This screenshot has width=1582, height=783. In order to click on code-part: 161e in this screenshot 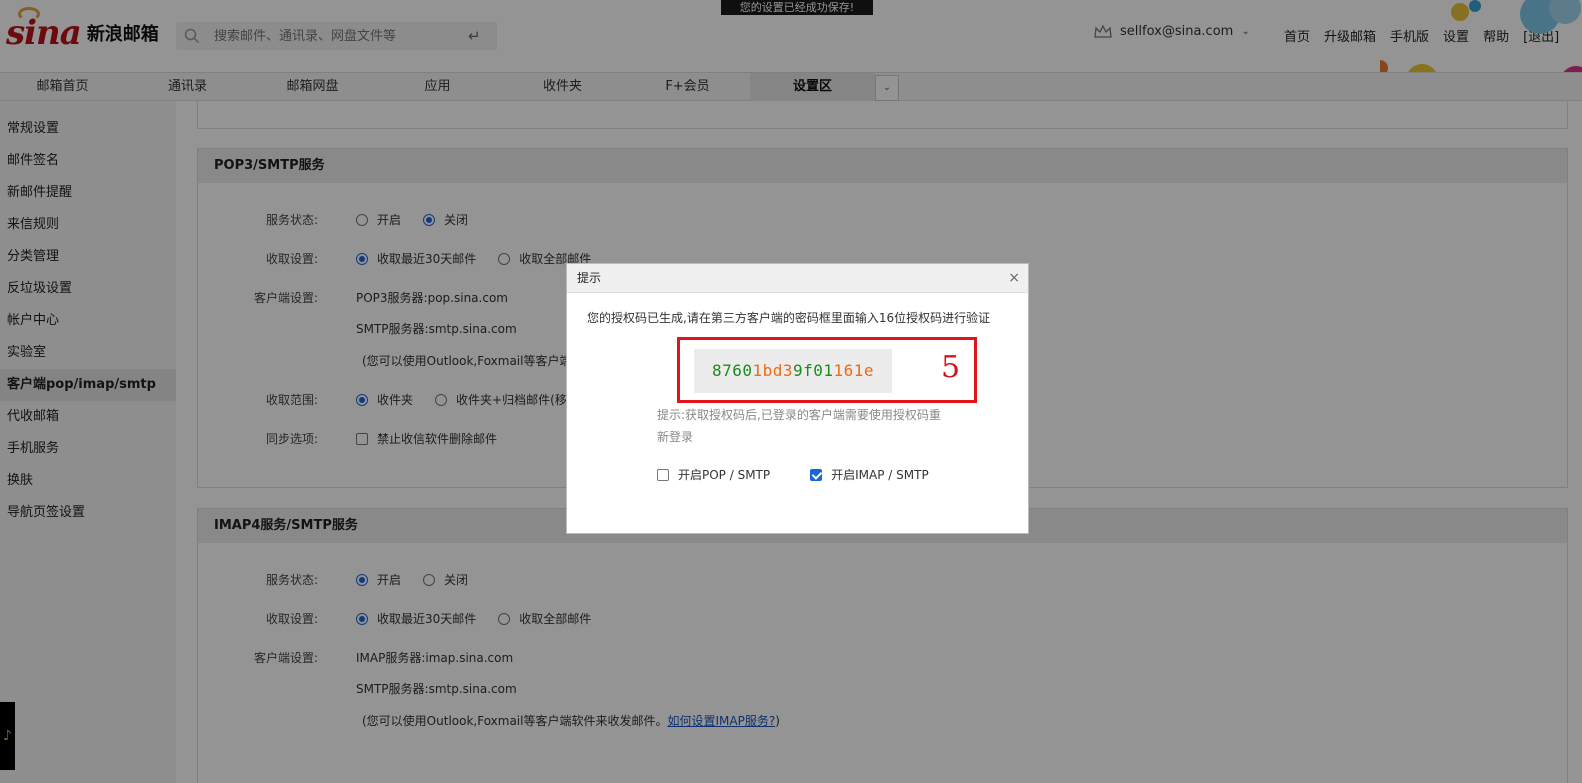, I will do `click(854, 370)`.